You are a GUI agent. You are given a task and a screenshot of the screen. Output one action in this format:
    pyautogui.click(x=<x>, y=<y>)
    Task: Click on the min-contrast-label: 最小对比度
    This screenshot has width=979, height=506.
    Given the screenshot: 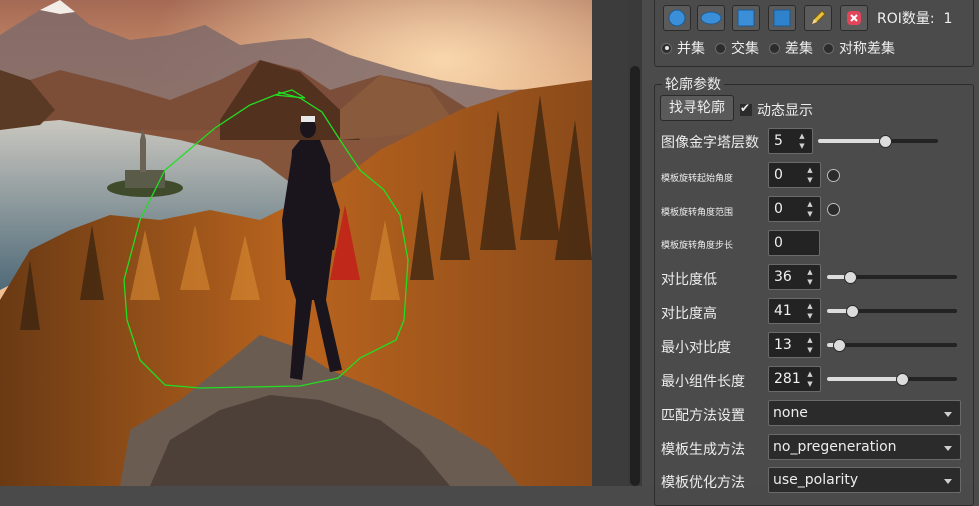 What is the action you would take?
    pyautogui.click(x=696, y=348)
    